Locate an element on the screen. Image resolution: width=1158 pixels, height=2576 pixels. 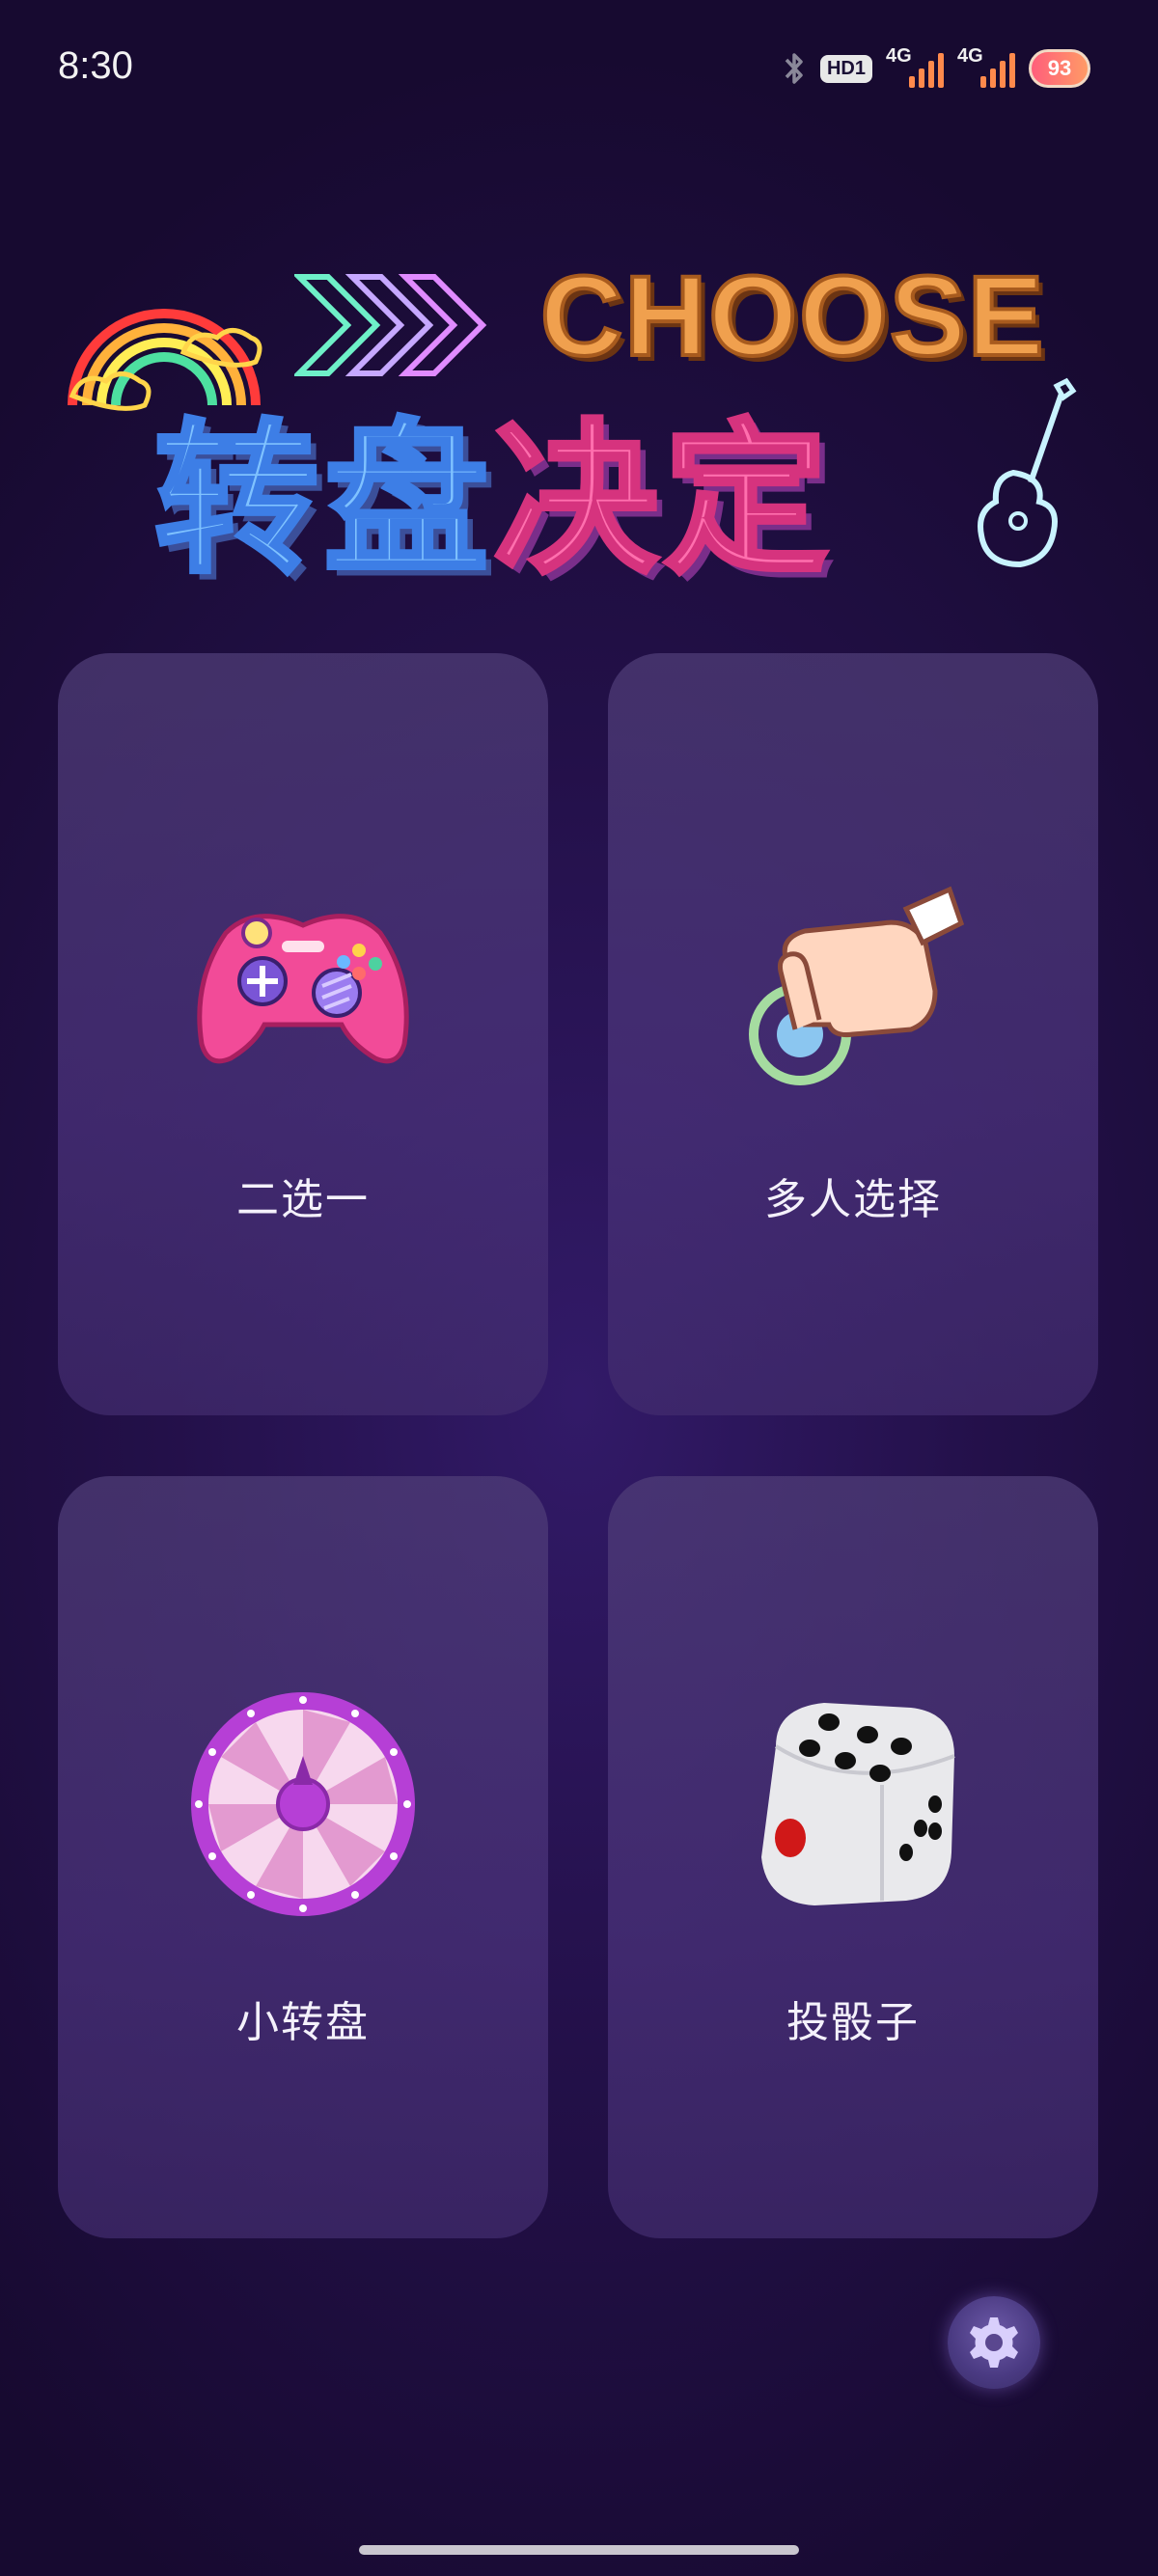
guitar-icon is located at coordinates (1027, 473).